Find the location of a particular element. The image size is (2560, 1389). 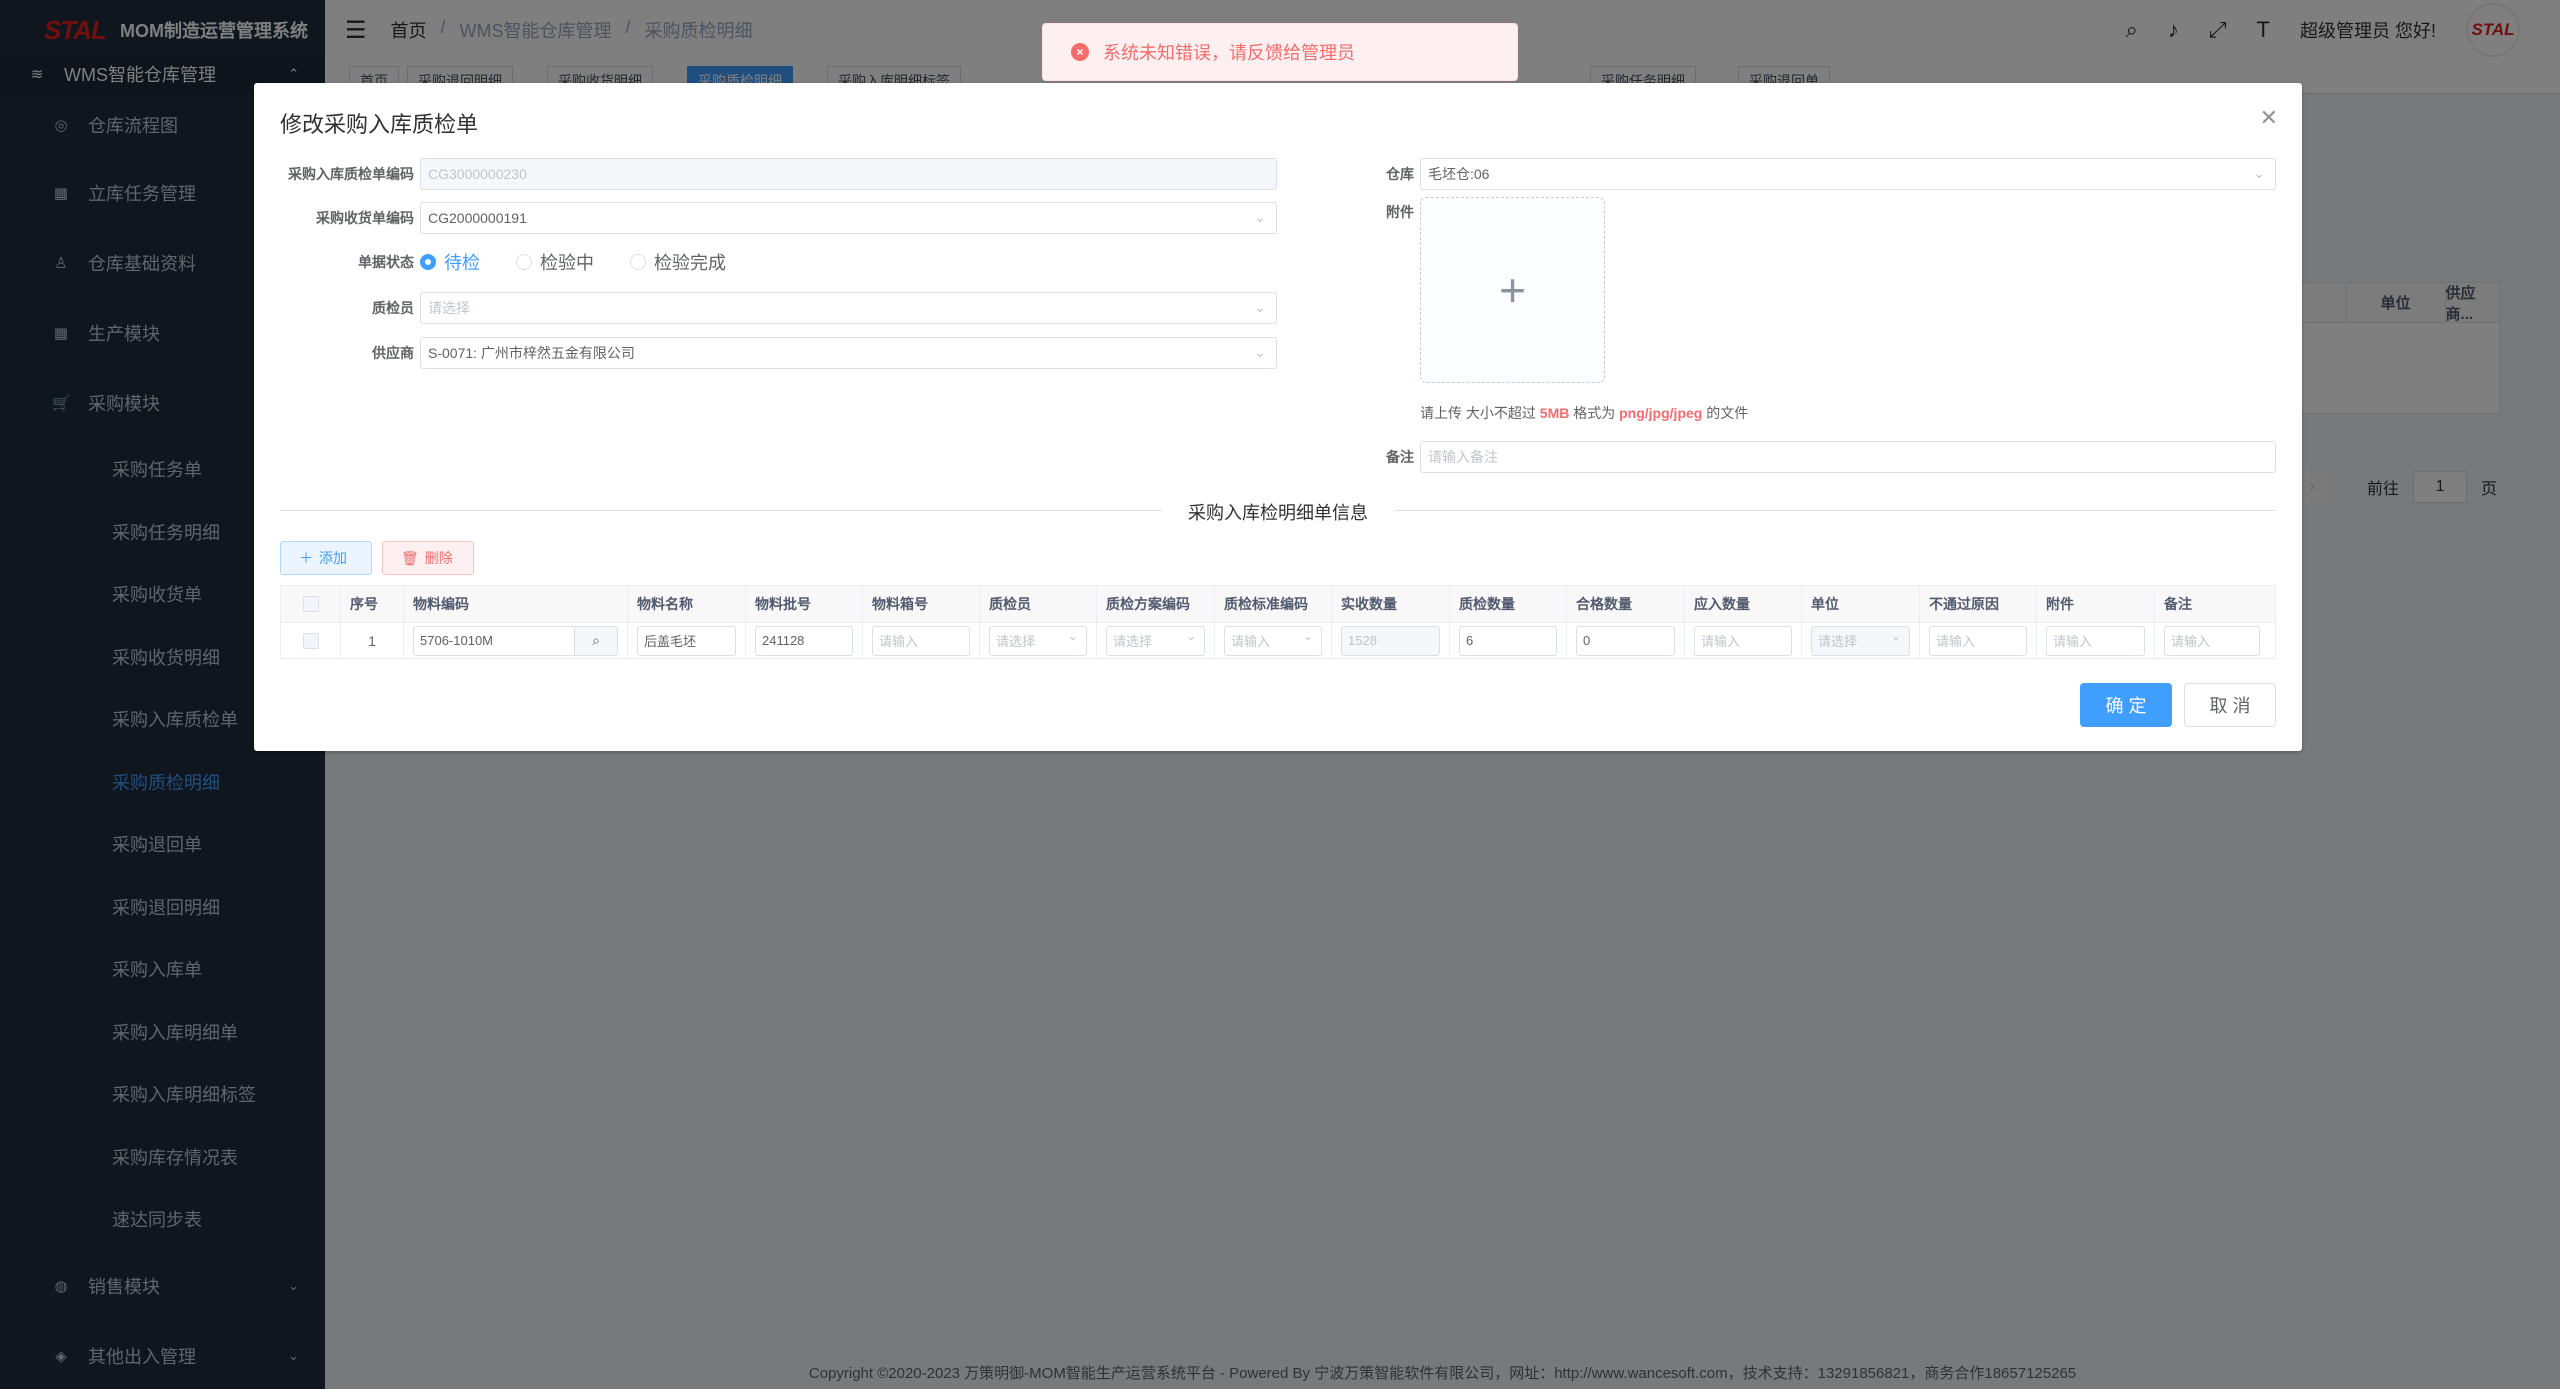

remark-input: 请输入备注 is located at coordinates (1848, 457).